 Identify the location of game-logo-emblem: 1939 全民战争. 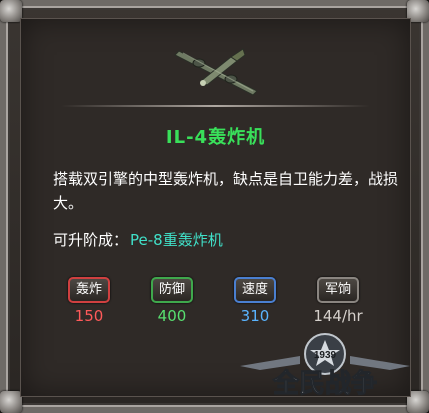
(325, 366).